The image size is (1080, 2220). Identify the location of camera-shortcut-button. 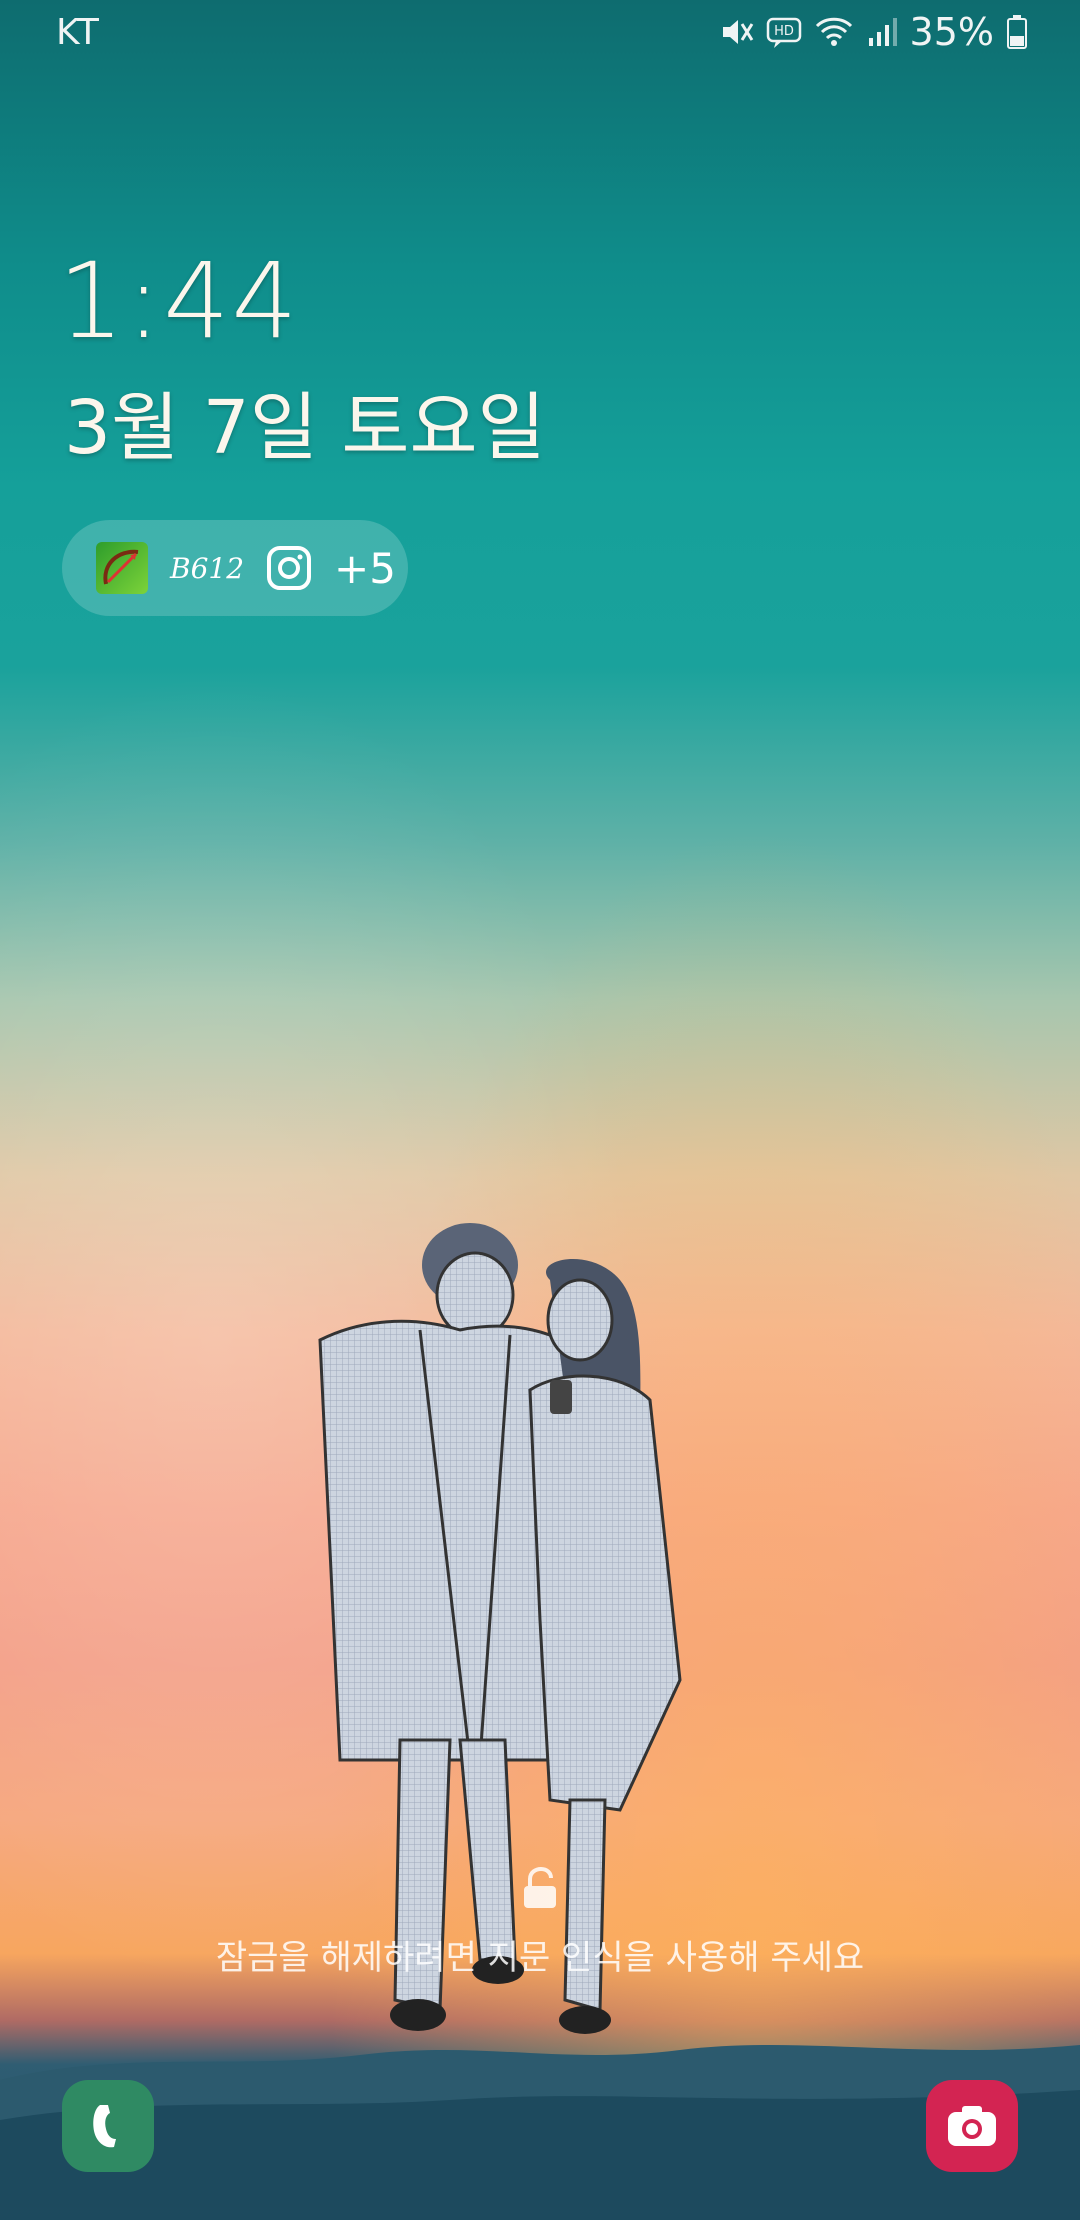
(972, 2126).